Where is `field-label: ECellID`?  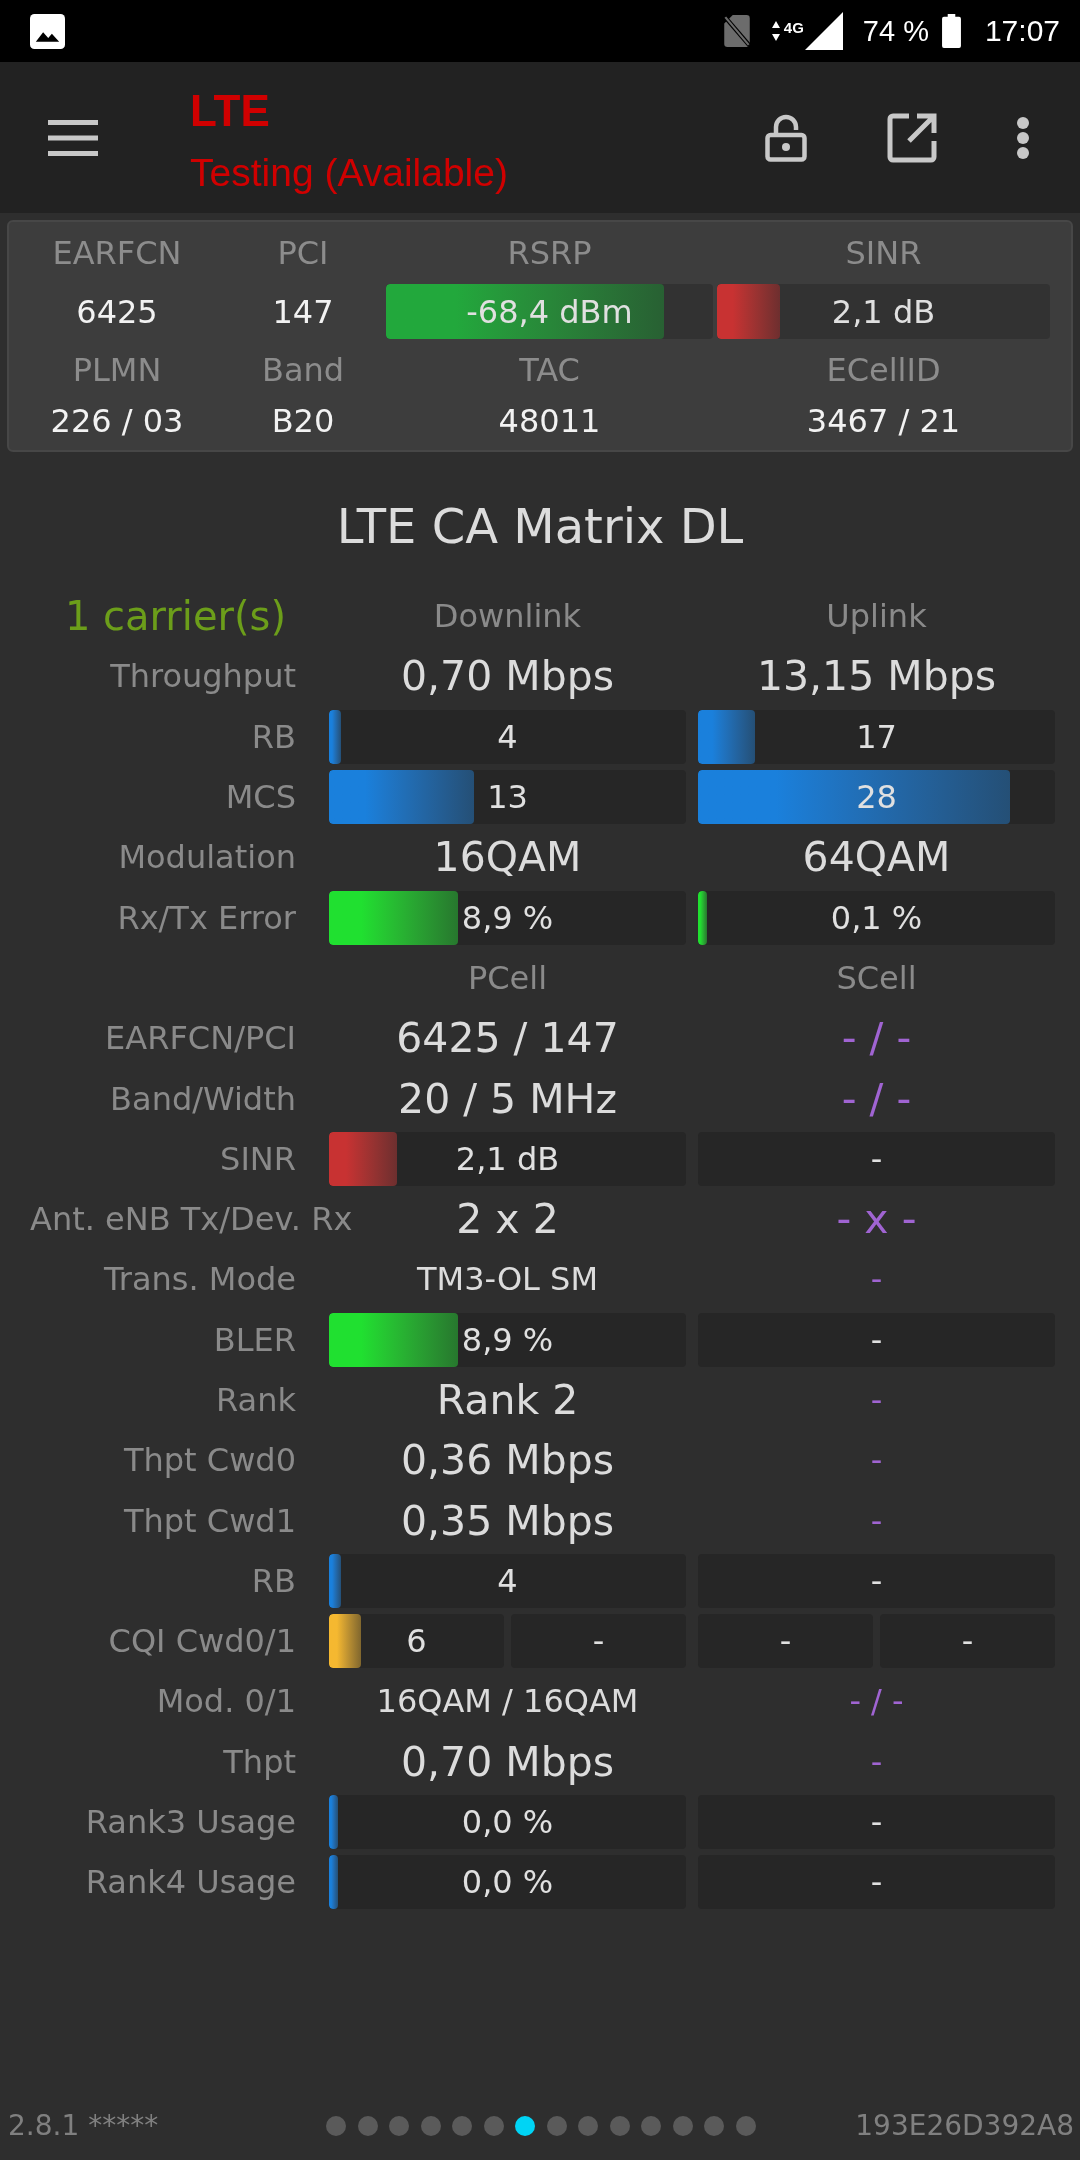
field-label: ECellID is located at coordinates (883, 370).